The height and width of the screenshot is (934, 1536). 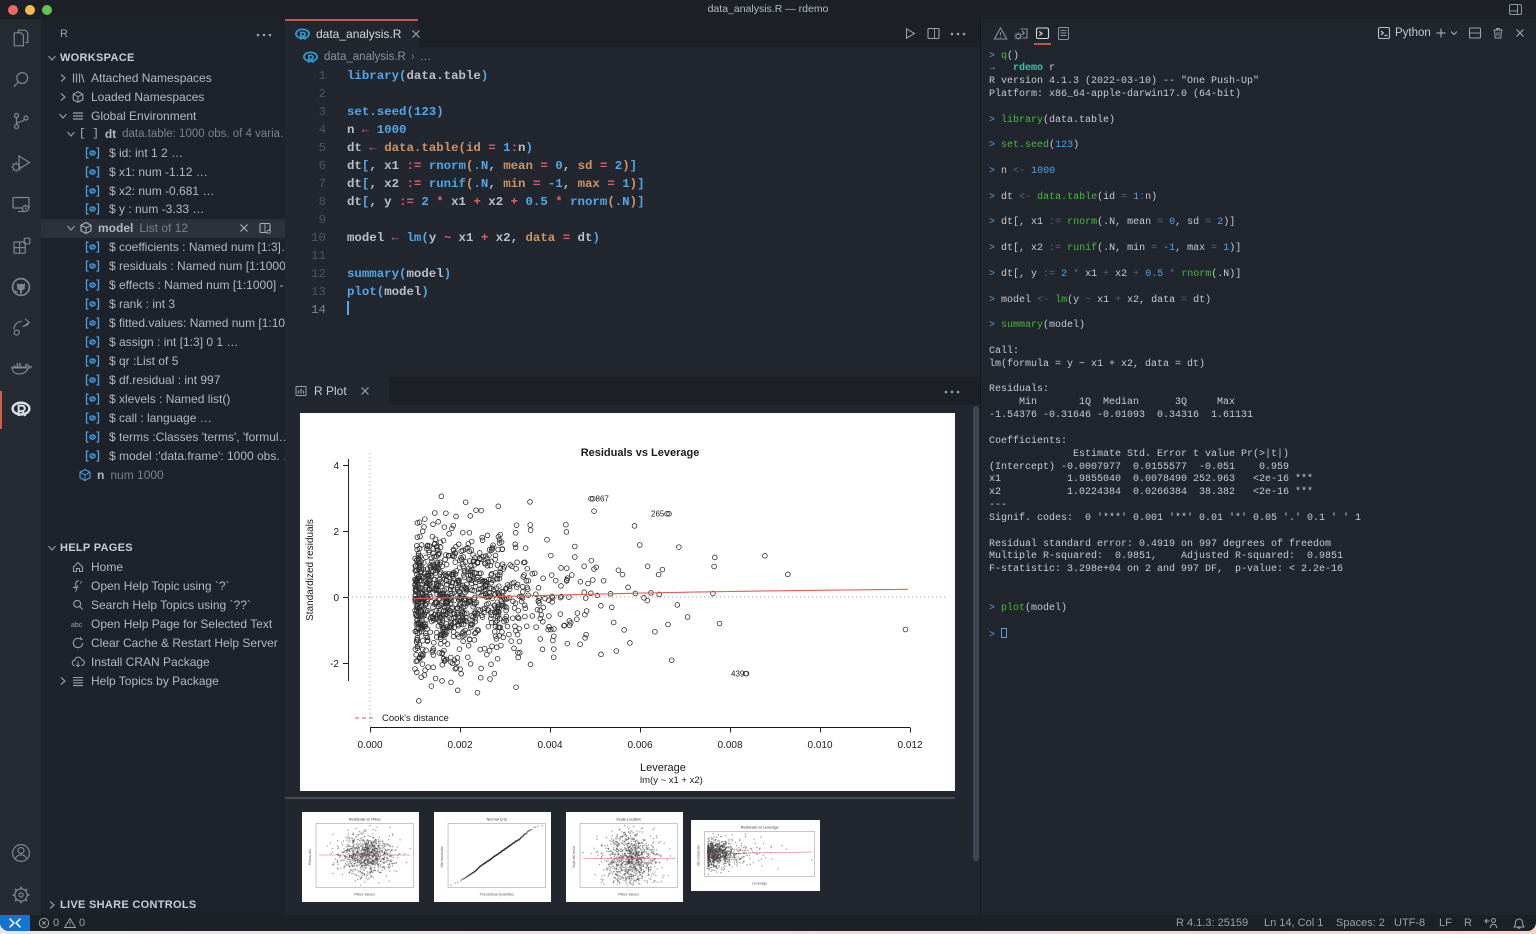 What do you see at coordinates (497, 819) in the screenshot?
I see `svg-text: Normal Q-Q` at bounding box center [497, 819].